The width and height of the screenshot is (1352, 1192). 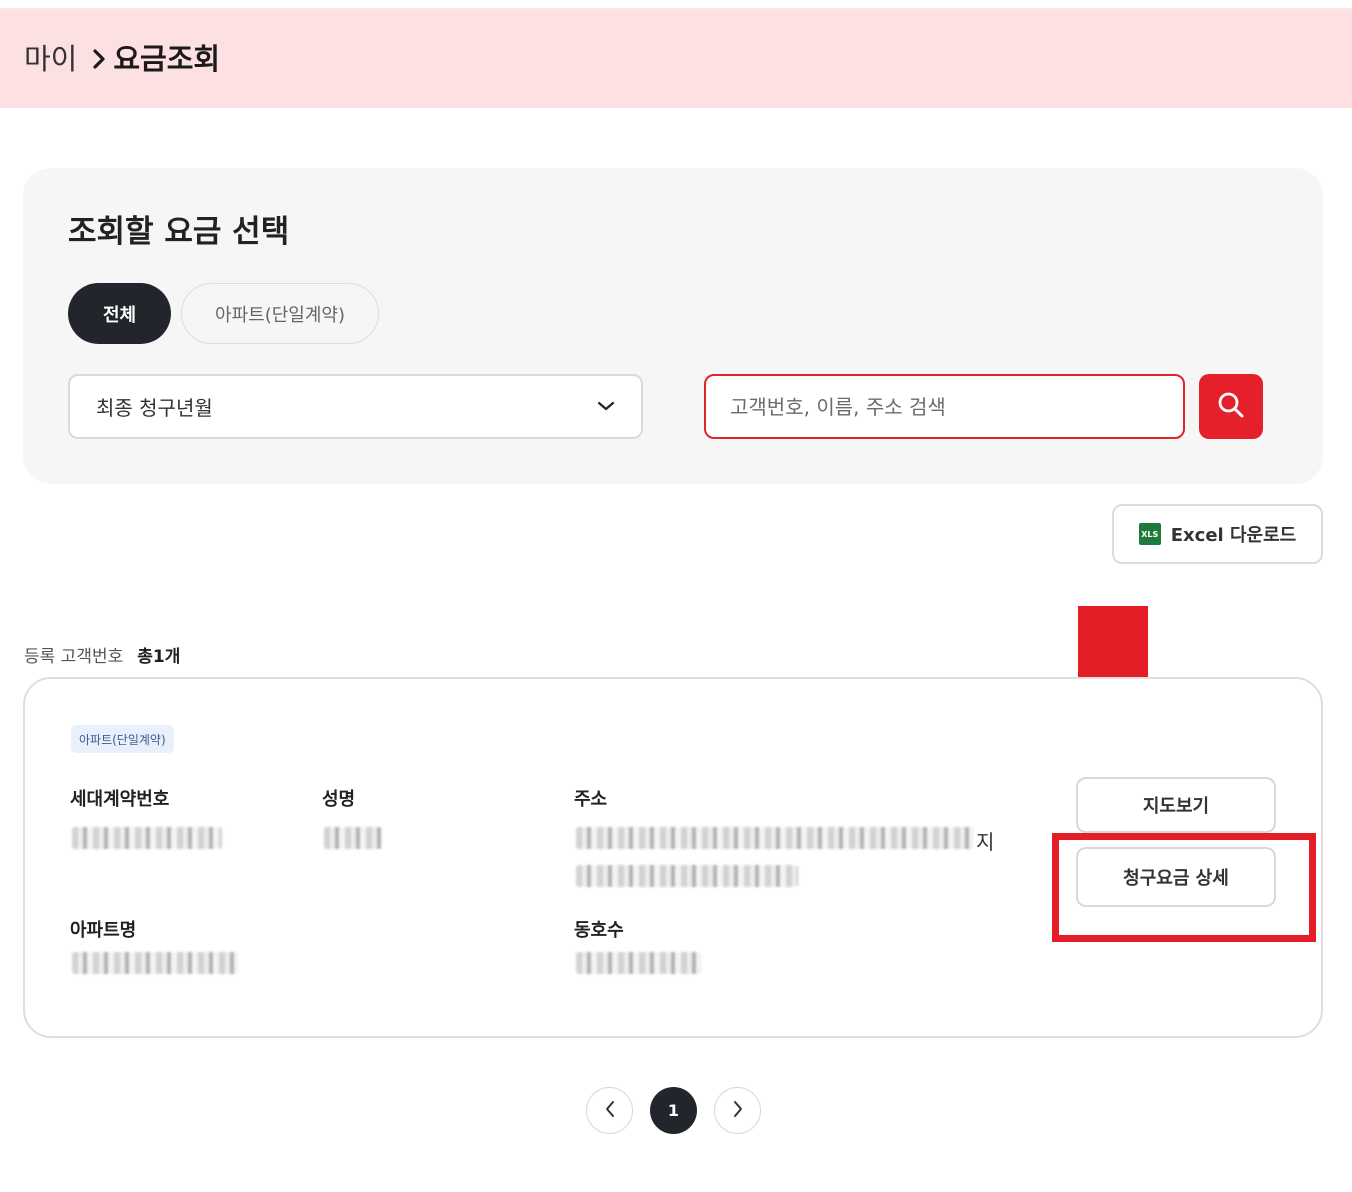 I want to click on chip-all: 전체, so click(x=119, y=313).